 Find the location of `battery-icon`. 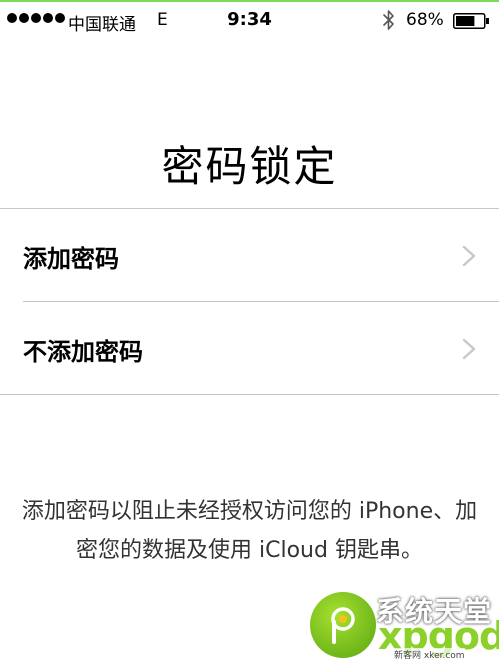

battery-icon is located at coordinates (471, 21).